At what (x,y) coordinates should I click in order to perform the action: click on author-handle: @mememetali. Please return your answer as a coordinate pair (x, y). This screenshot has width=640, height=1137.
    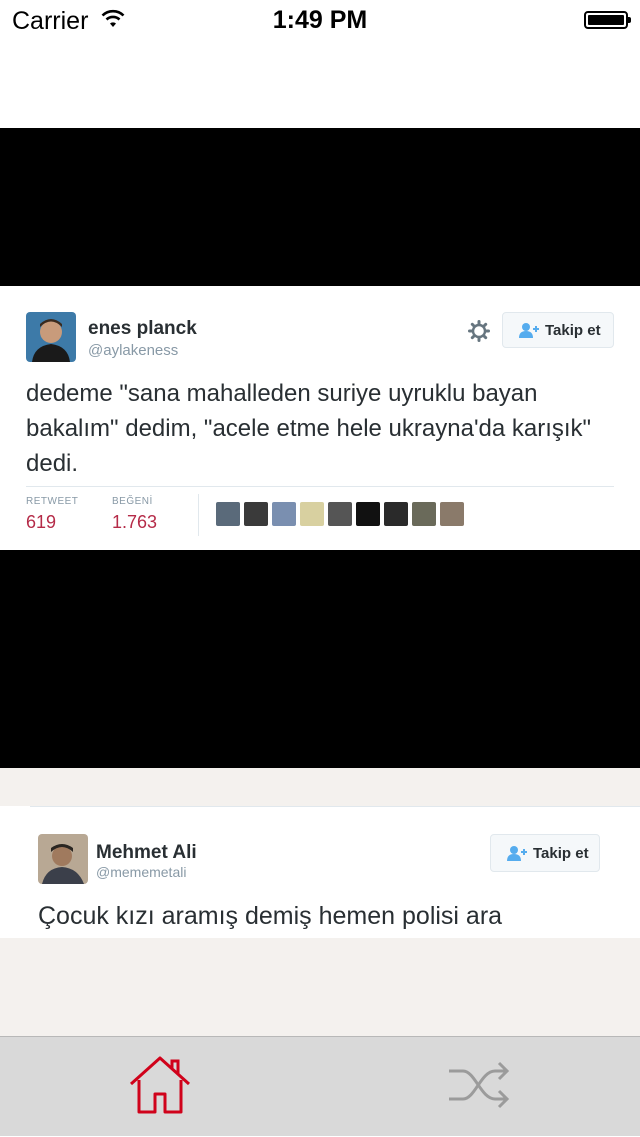
    Looking at the image, I should click on (141, 872).